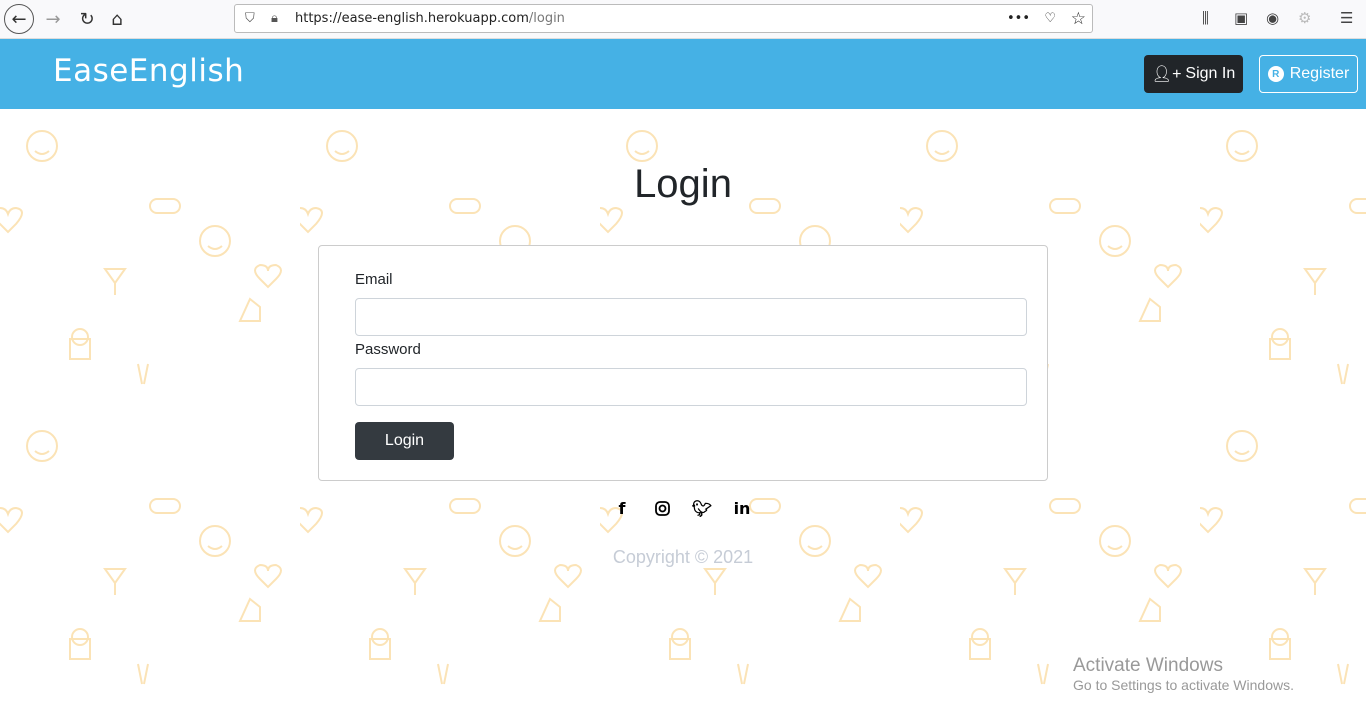  Describe the element at coordinates (1018, 18) in the screenshot. I see `more-icon: •••` at that location.